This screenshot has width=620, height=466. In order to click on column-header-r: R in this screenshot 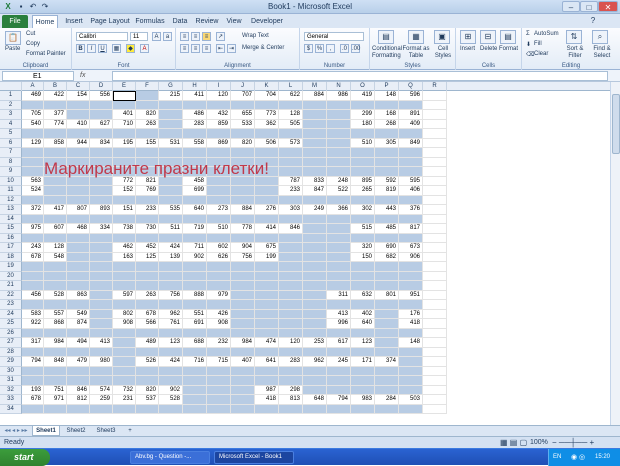, I will do `click(435, 86)`.